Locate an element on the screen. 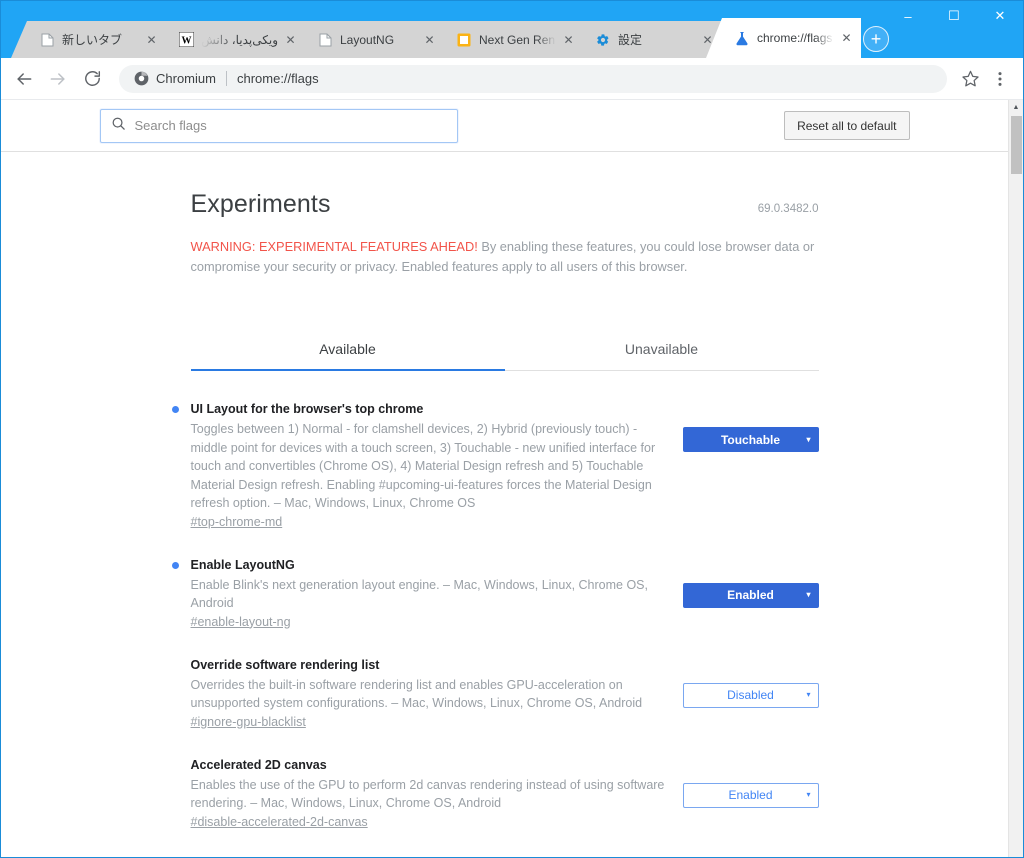 The image size is (1024, 858). page-scrollbar: ▲ is located at coordinates (1015, 478).